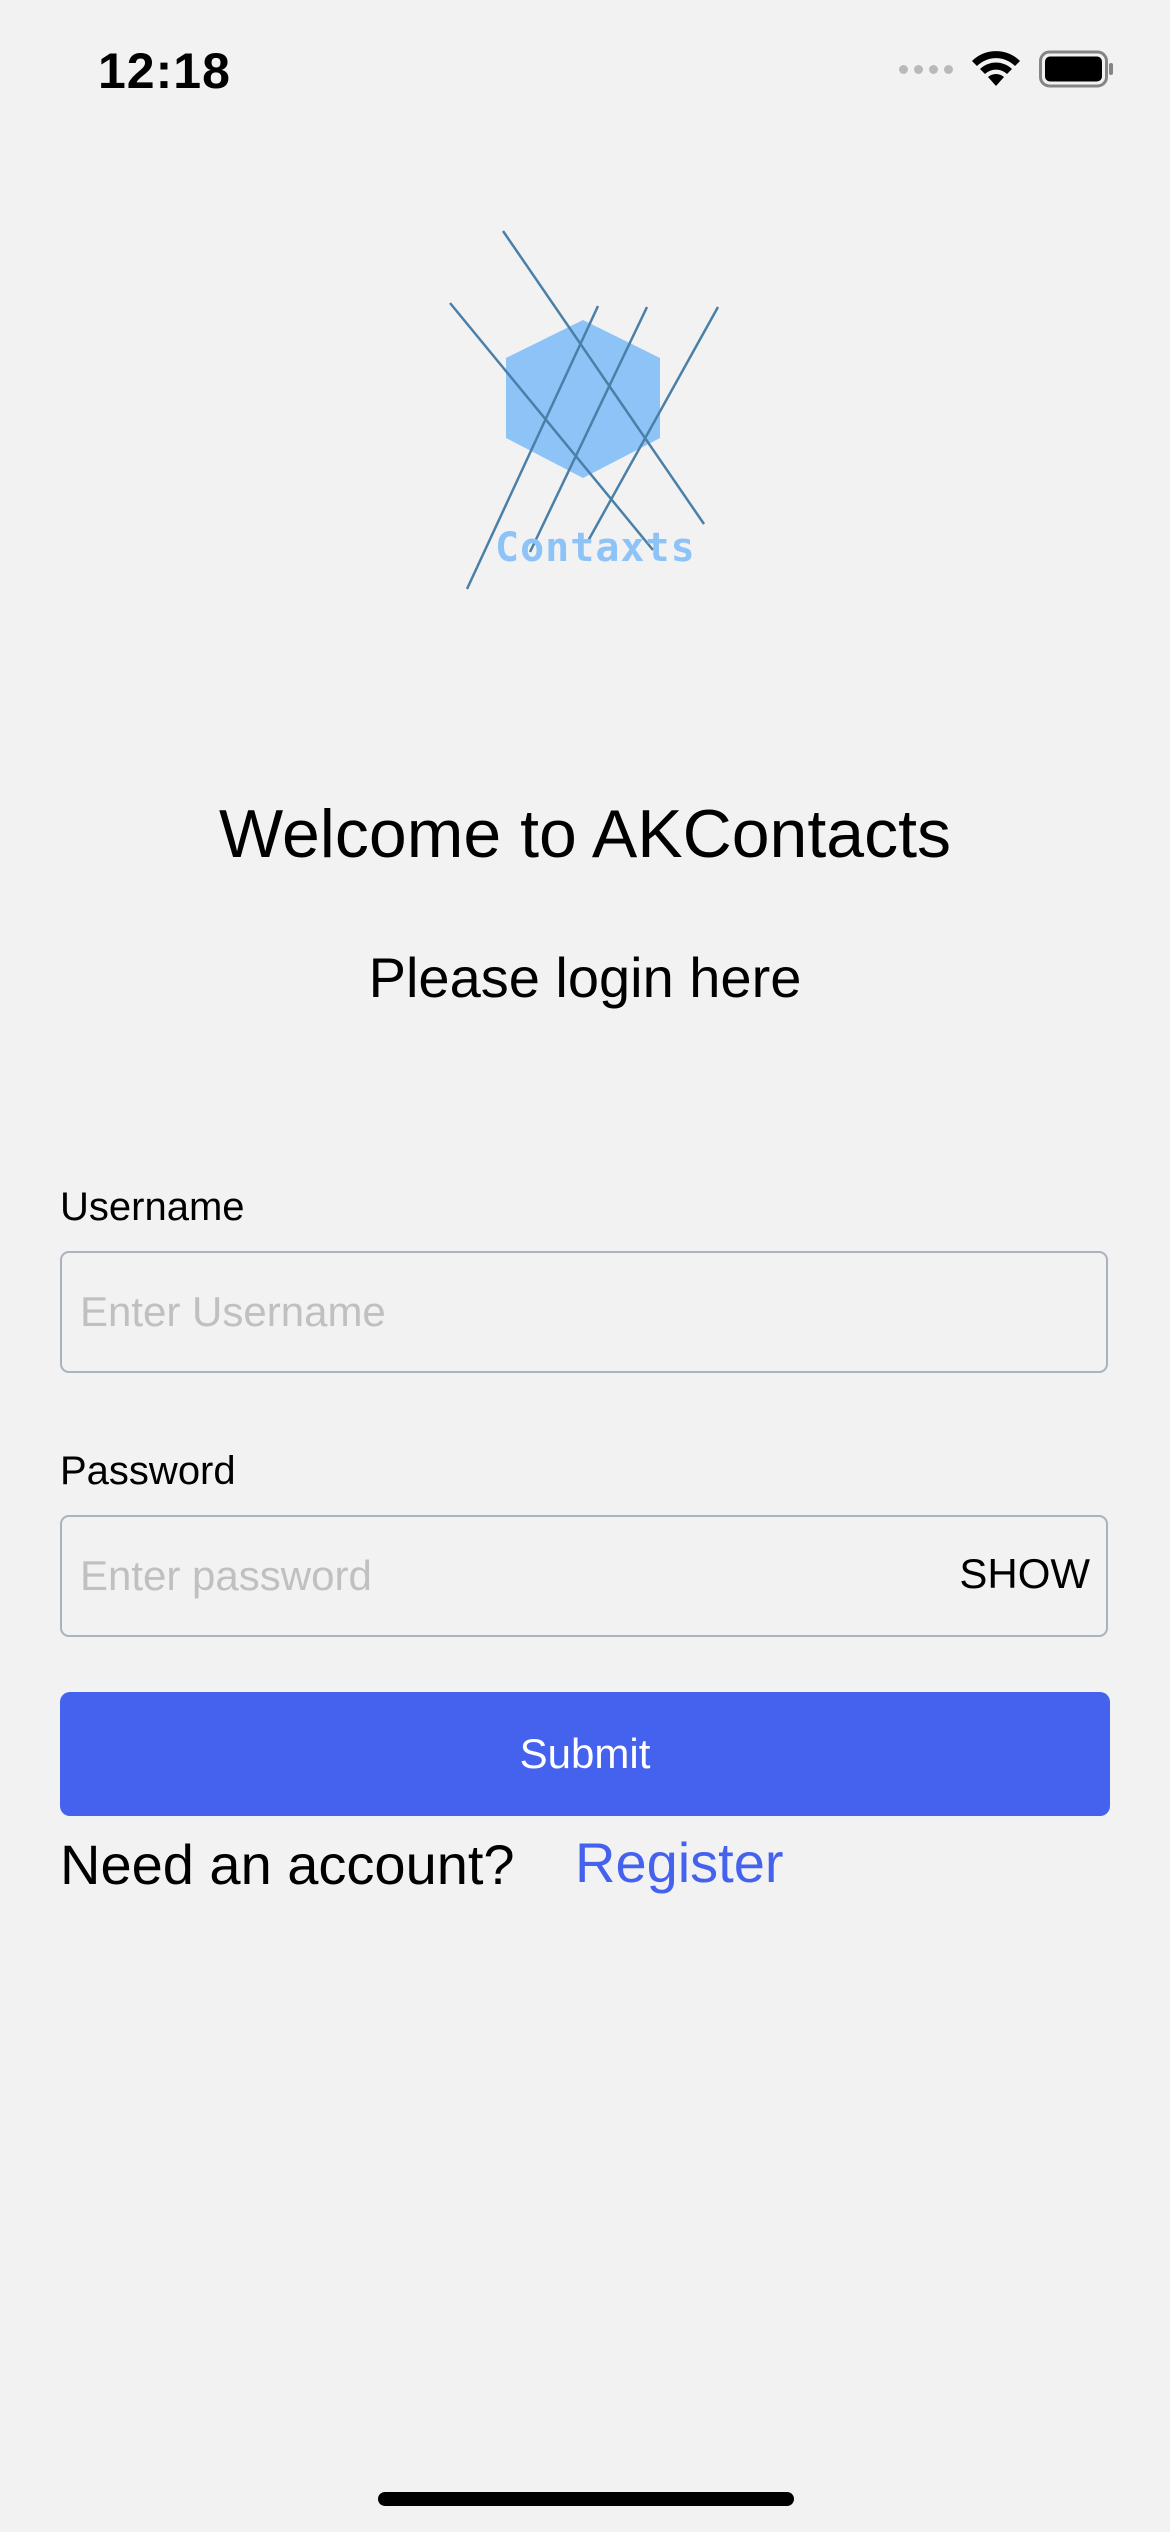 This screenshot has width=1170, height=2532. I want to click on app-logo: Contaxts, so click(585, 410).